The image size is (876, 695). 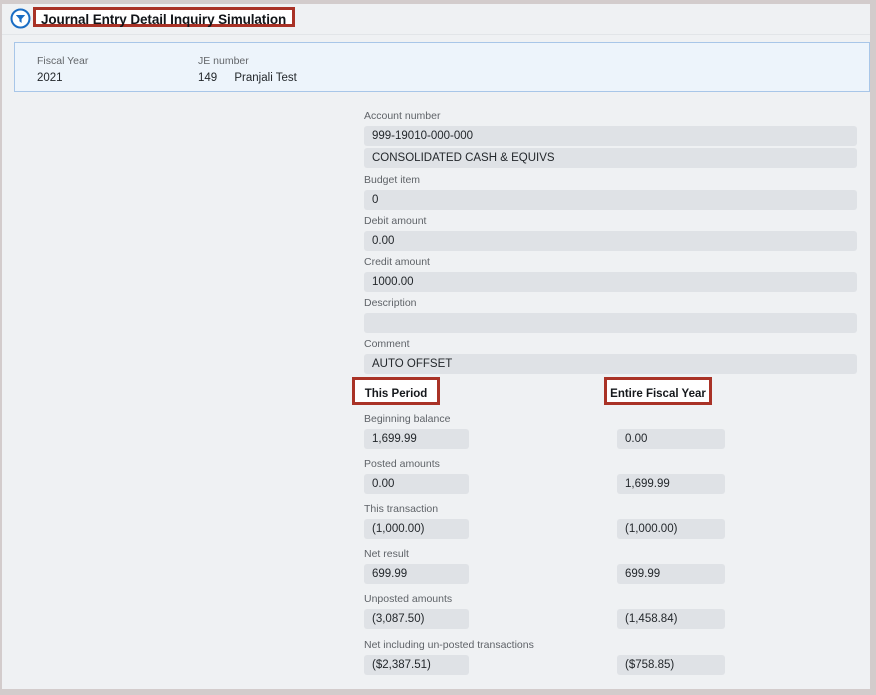 I want to click on summary-field-fiscal-year: Fiscal Year 2021, so click(x=62, y=70).